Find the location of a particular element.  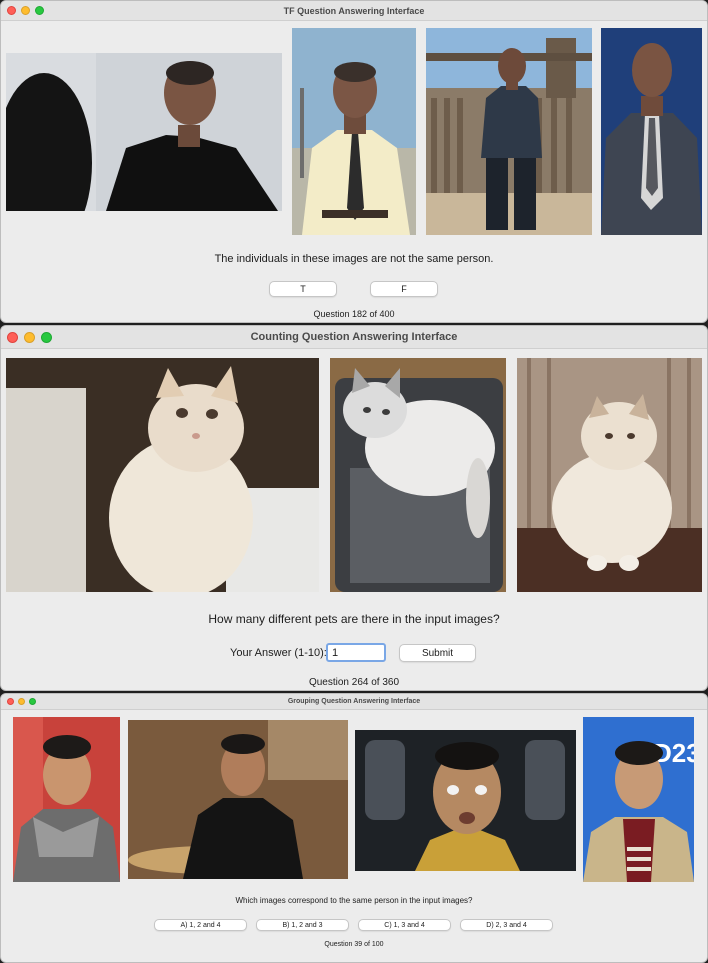

question-counter: Question 182 of 400 is located at coordinates (354, 314).